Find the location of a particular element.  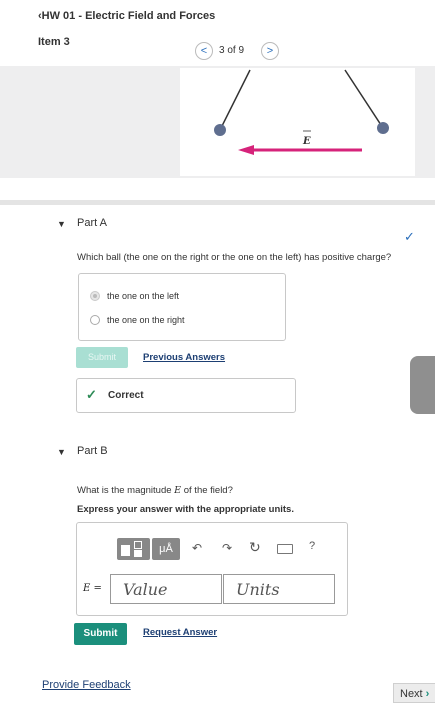

template-base-icon is located at coordinates (138, 553).